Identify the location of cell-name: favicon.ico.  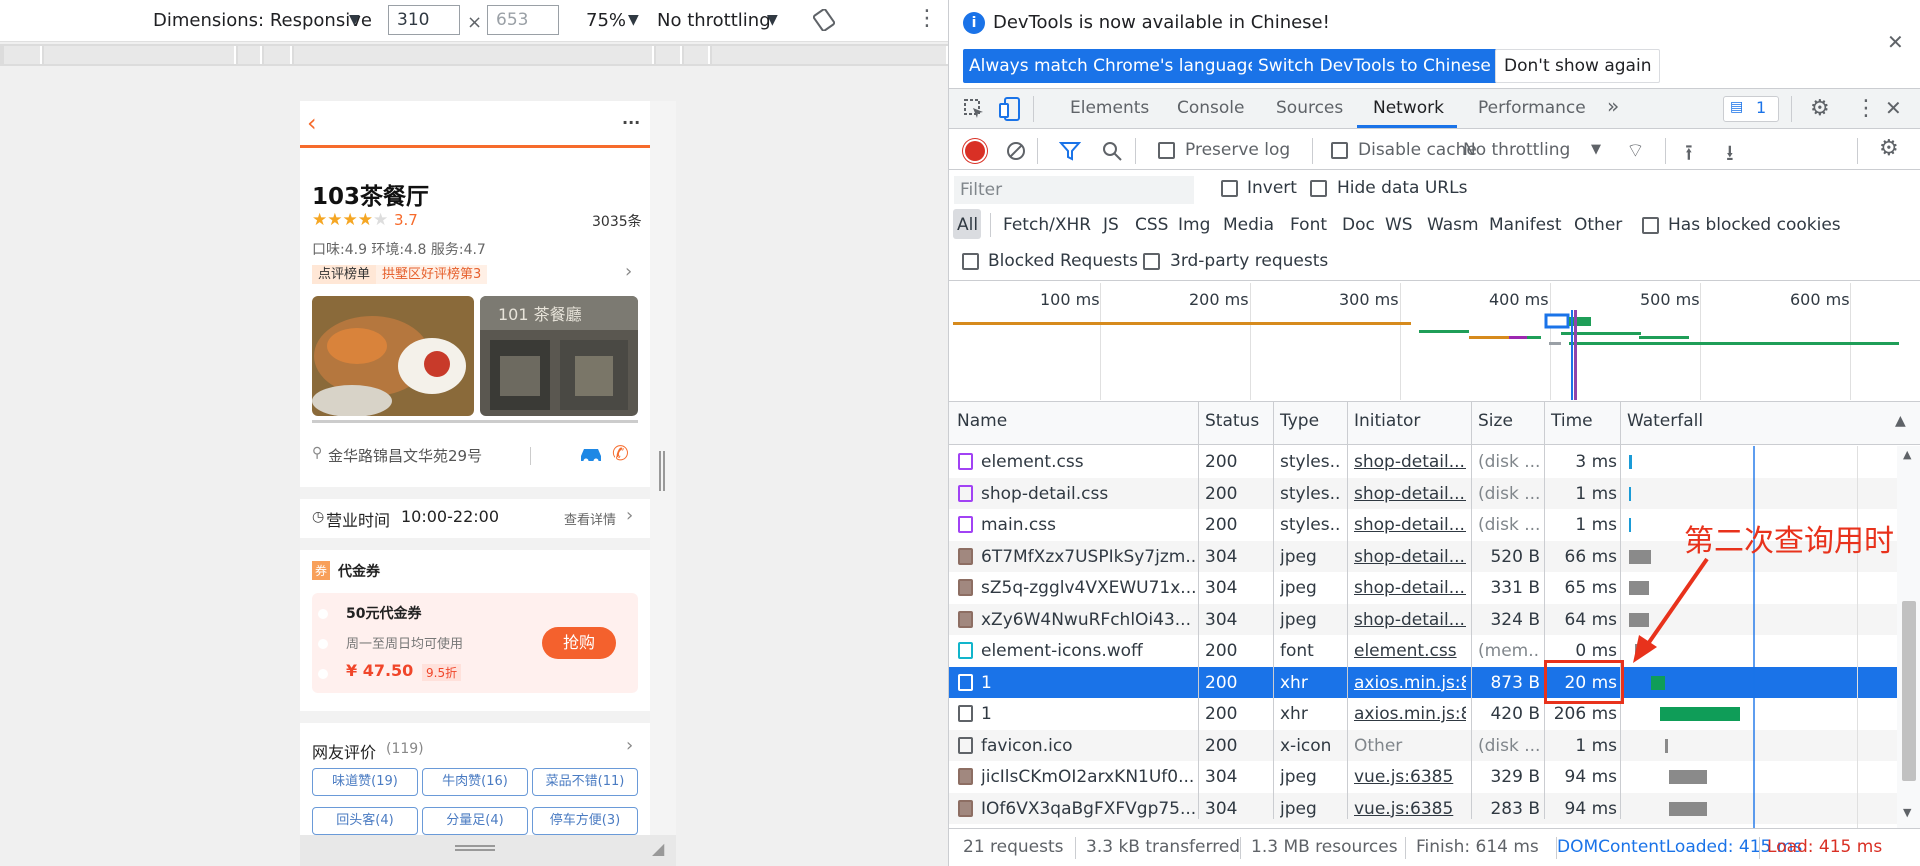
(1088, 746).